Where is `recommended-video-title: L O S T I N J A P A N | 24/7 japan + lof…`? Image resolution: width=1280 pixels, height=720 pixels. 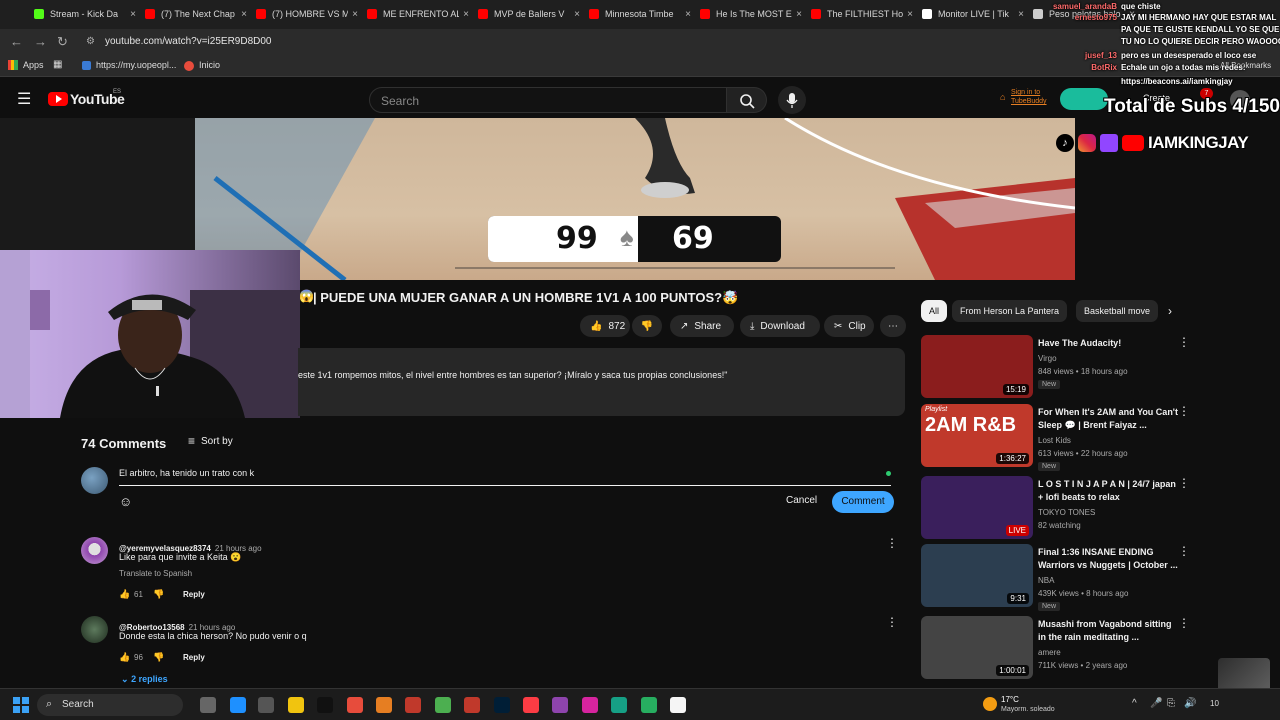
recommended-video-title: L O S T I N J A P A N | 24/7 japan + lof… is located at coordinates (1108, 491).